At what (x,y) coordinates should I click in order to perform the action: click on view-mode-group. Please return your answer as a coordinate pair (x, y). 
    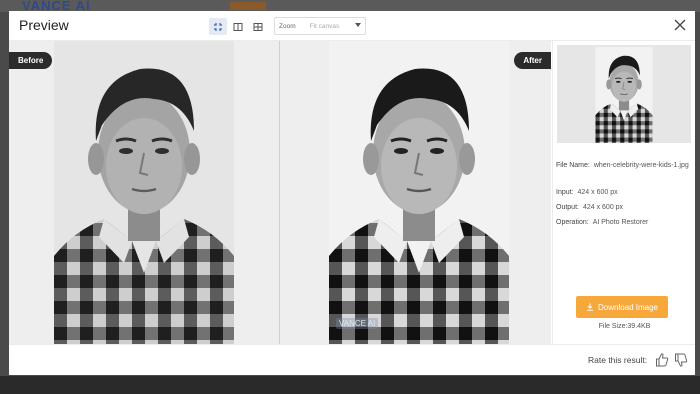
    Looking at the image, I should click on (238, 26).